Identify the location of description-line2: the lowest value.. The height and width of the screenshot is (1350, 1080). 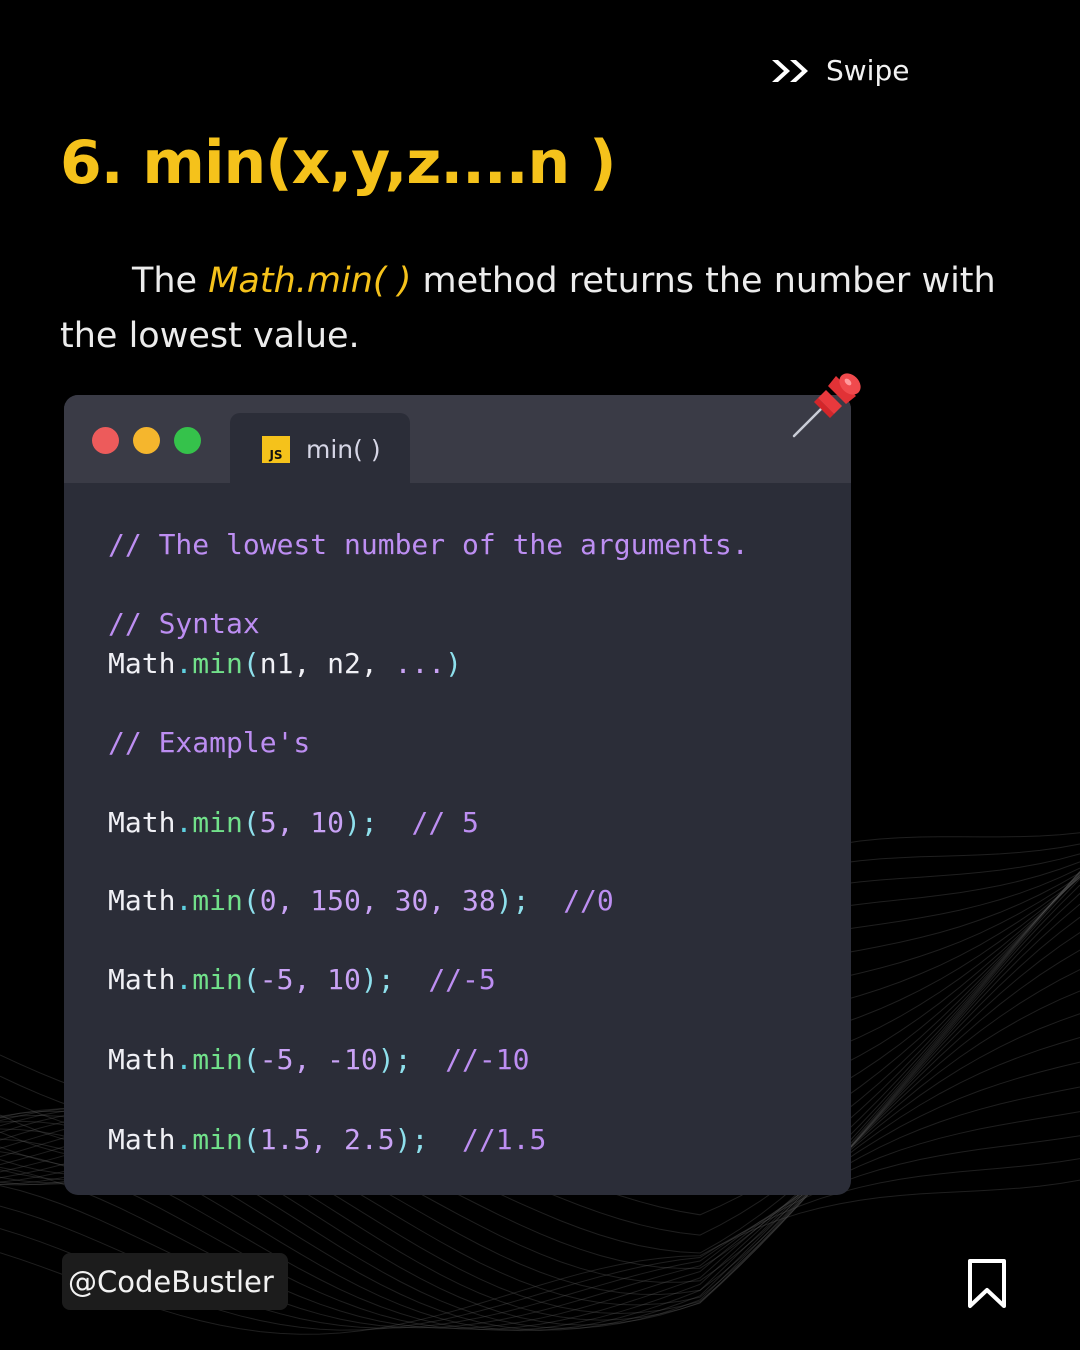
(210, 336).